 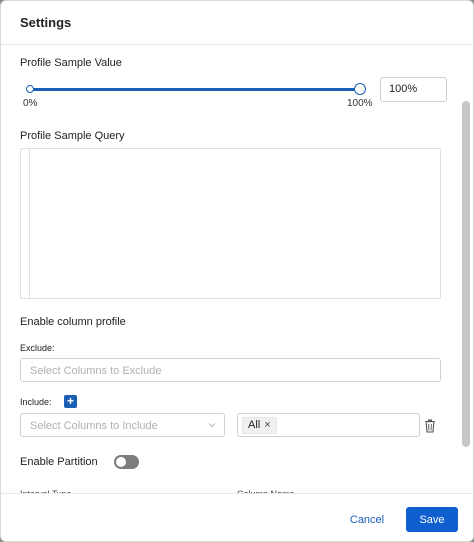 What do you see at coordinates (30, 103) in the screenshot?
I see `slider-min-mark: 0%` at bounding box center [30, 103].